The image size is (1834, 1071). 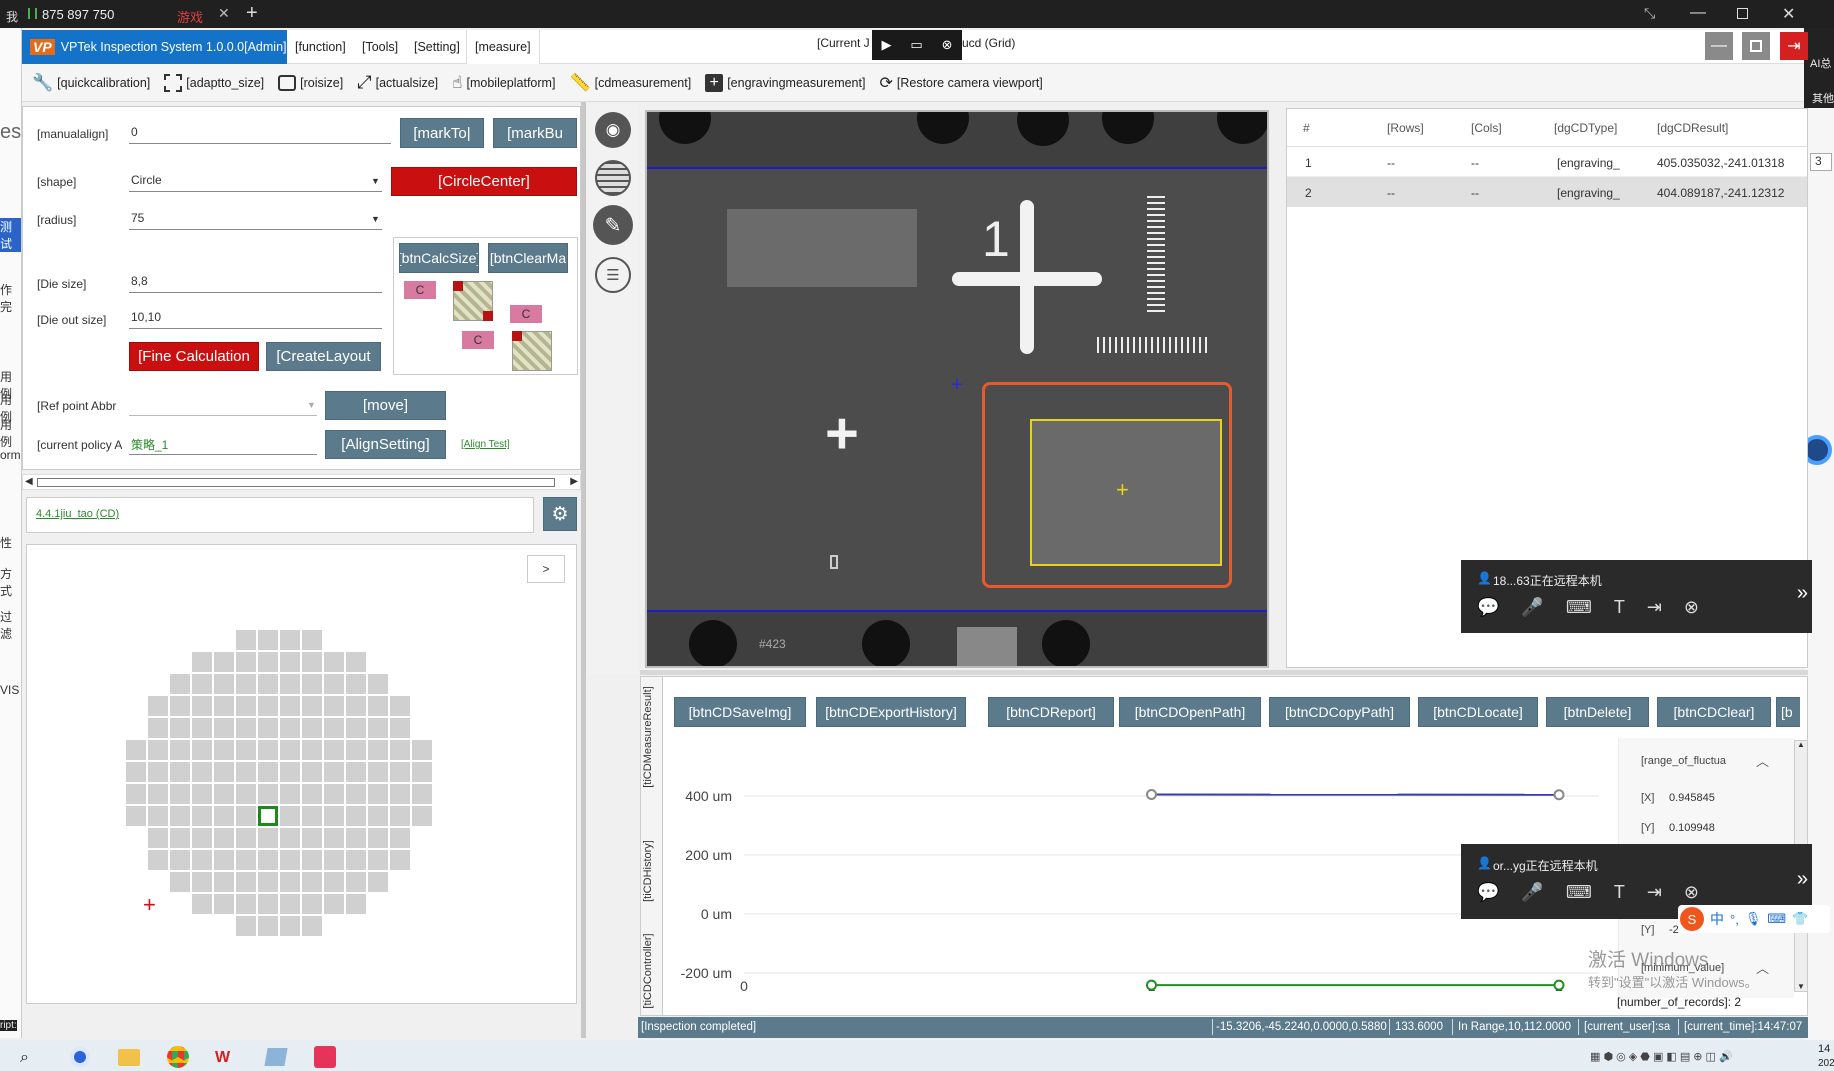 What do you see at coordinates (380, 47) in the screenshot?
I see `menu-tools: [Tools]` at bounding box center [380, 47].